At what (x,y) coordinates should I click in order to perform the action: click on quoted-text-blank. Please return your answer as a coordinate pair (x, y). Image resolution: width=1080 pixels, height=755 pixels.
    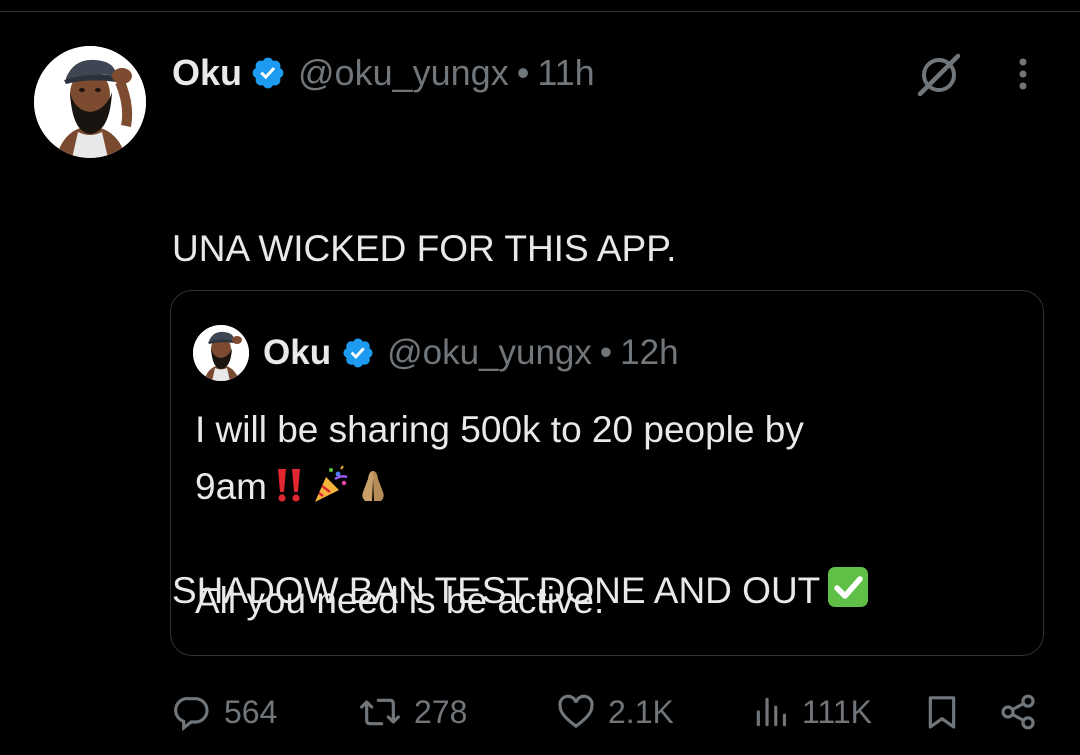
    Looking at the image, I should click on (605, 543).